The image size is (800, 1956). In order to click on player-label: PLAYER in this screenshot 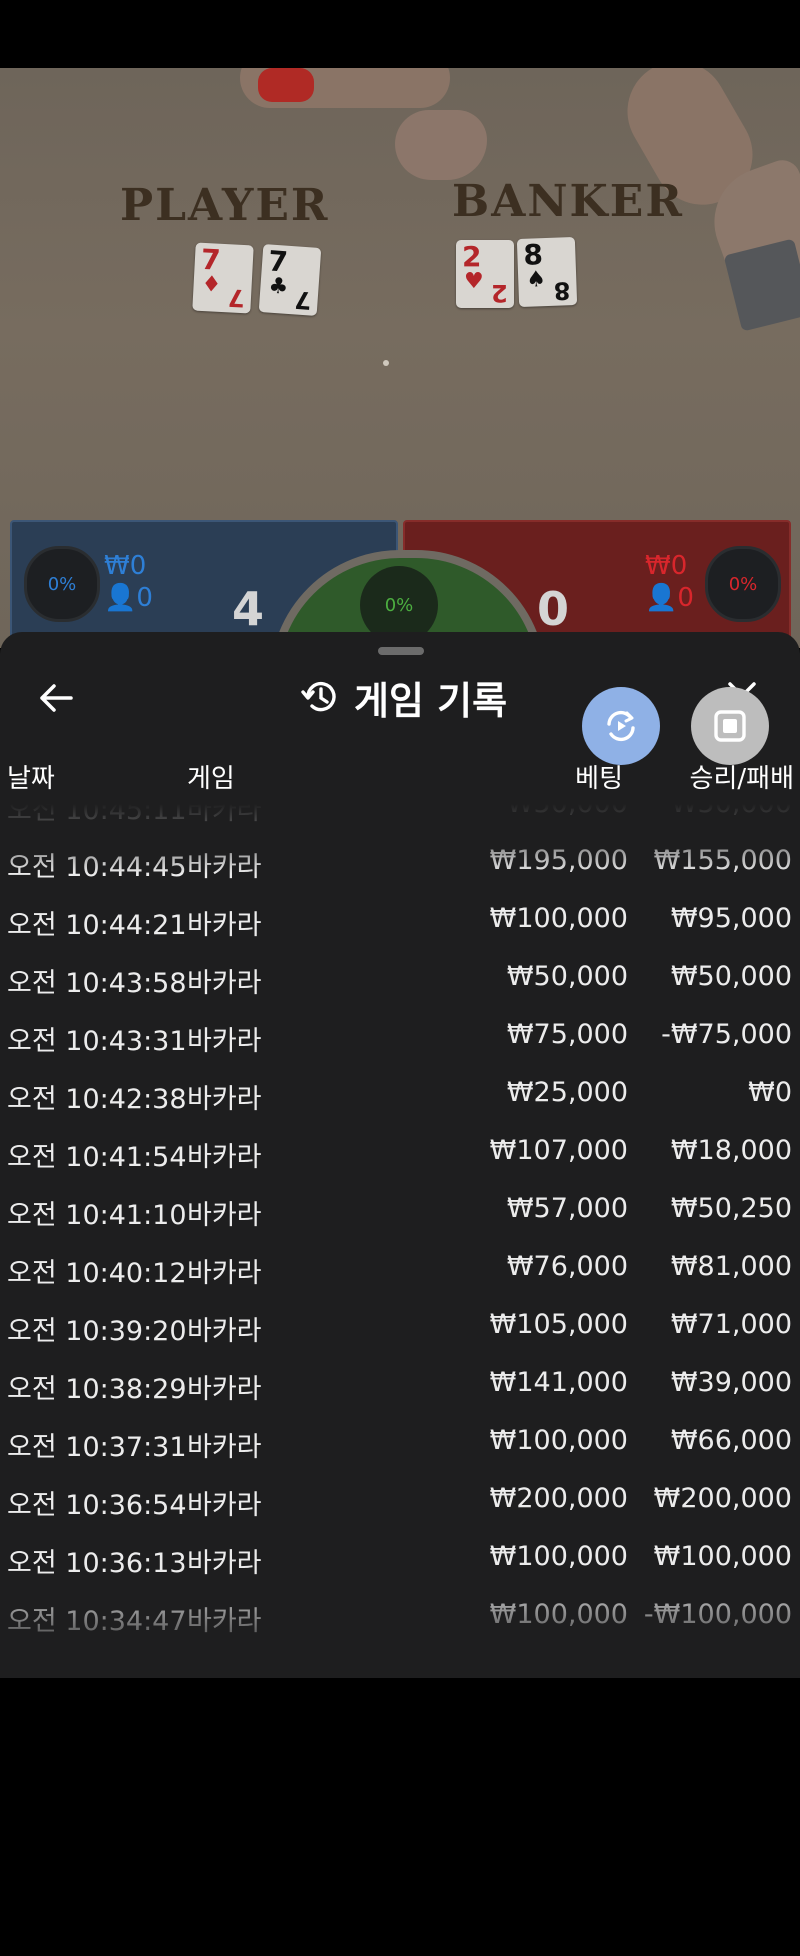, I will do `click(225, 205)`.